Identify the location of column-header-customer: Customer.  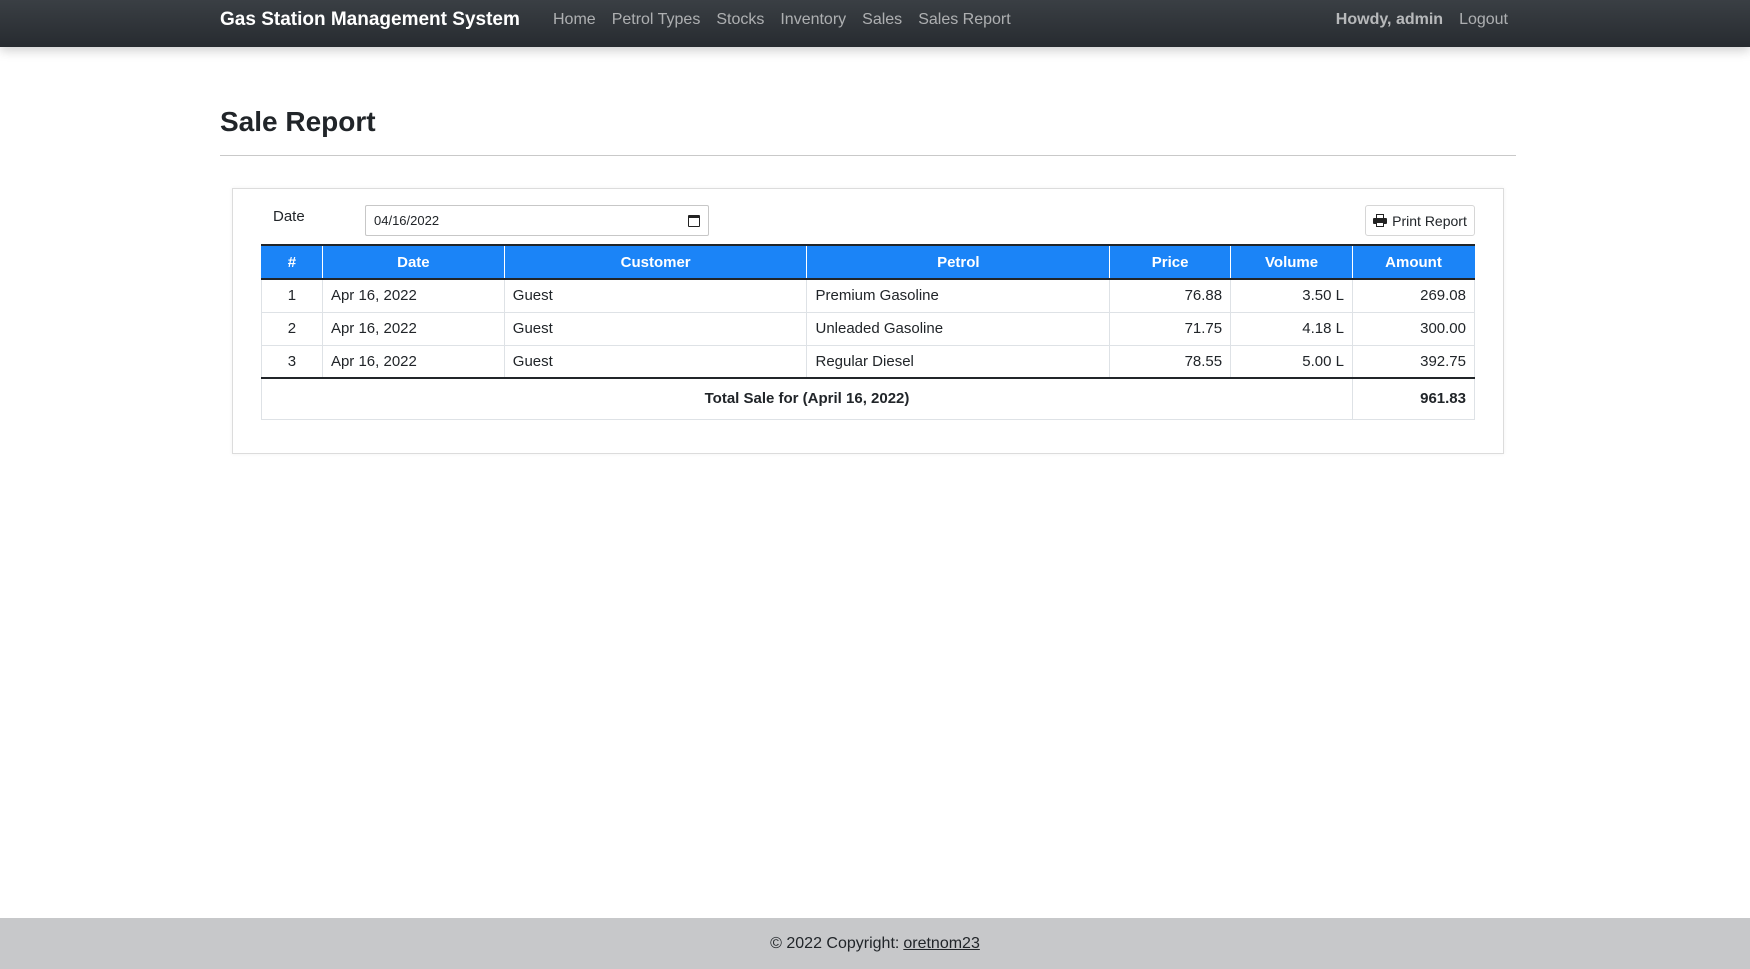
(655, 262).